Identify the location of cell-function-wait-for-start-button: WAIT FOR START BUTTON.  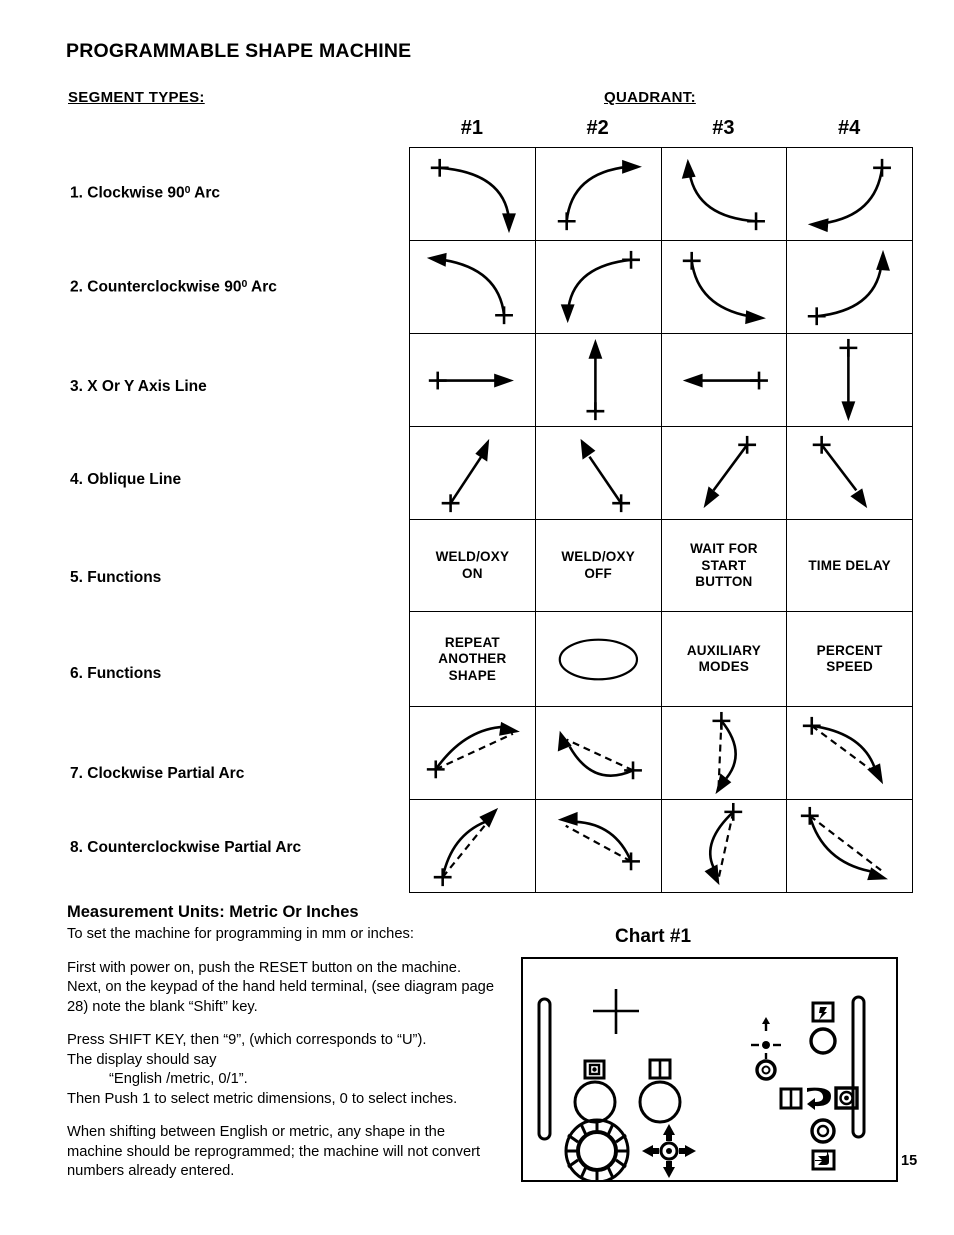
(724, 566).